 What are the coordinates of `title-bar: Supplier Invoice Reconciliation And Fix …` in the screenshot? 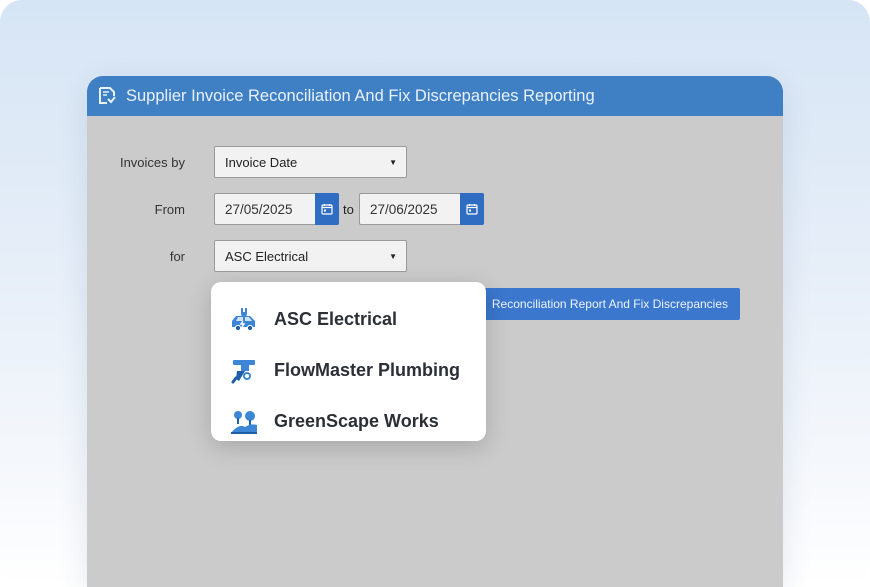 It's located at (435, 96).